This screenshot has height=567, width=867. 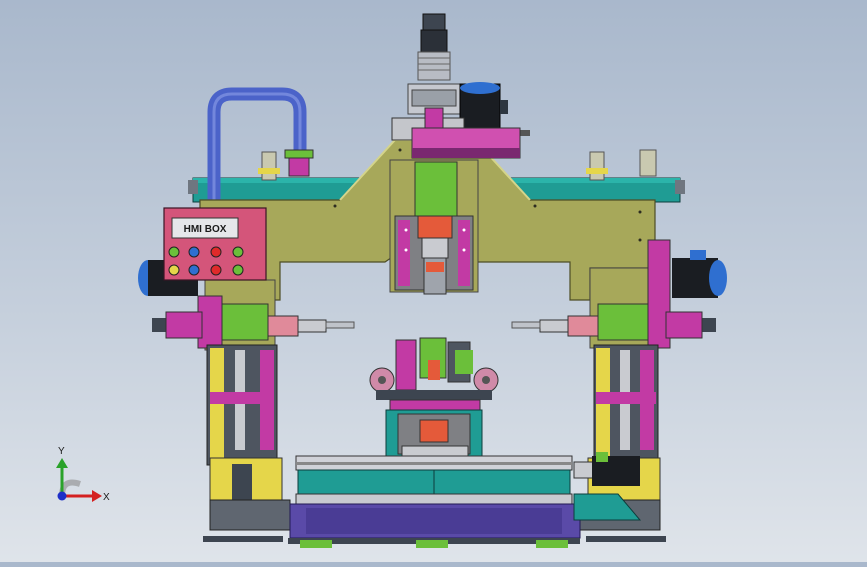 What do you see at coordinates (299, 163) in the screenshot?
I see `pipe-coupling` at bounding box center [299, 163].